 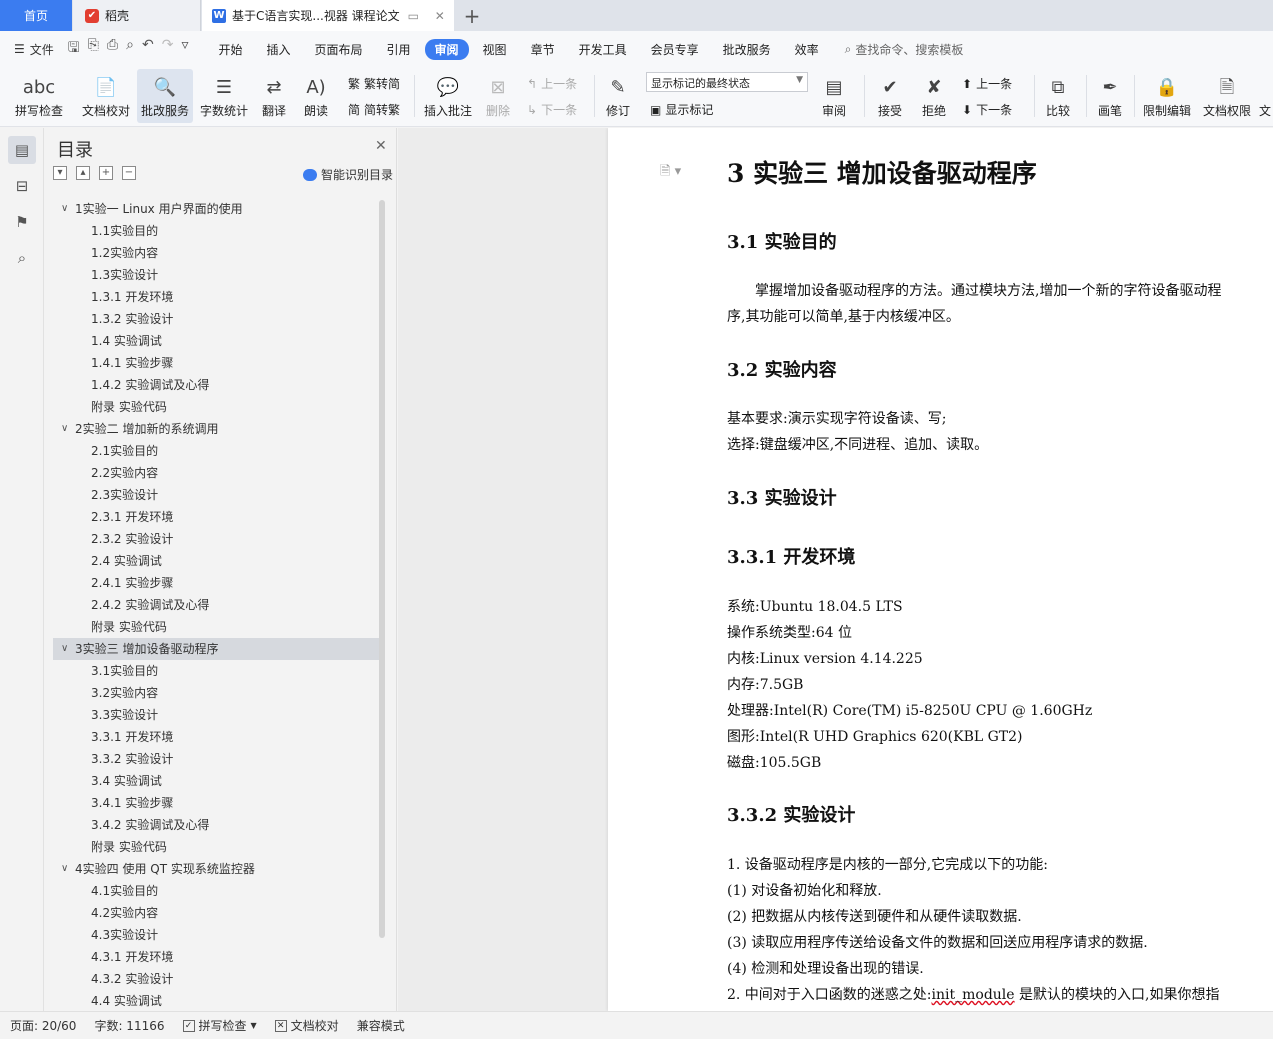 What do you see at coordinates (165, 96) in the screenshot?
I see `correction-service-button: 🔍 批改服务` at bounding box center [165, 96].